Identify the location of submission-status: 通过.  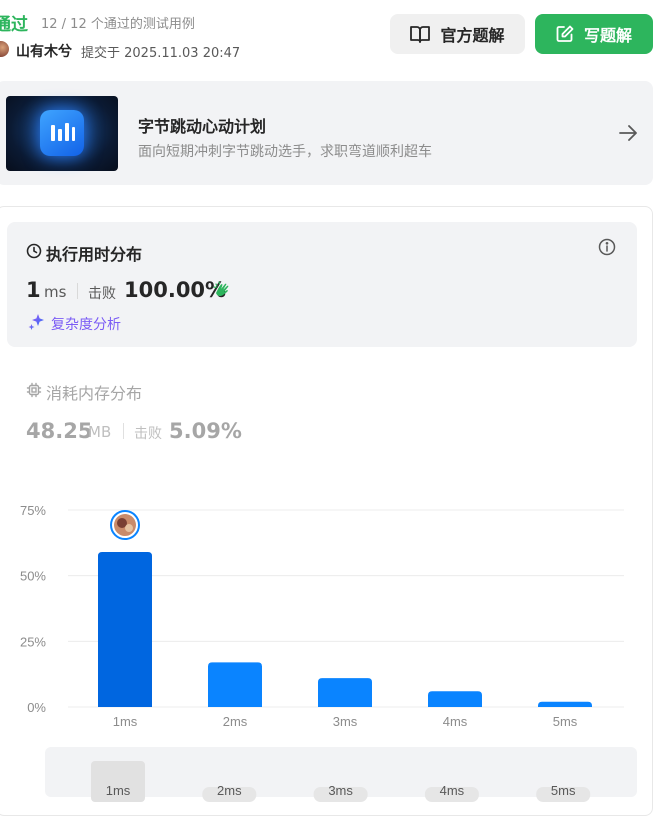
(14, 22).